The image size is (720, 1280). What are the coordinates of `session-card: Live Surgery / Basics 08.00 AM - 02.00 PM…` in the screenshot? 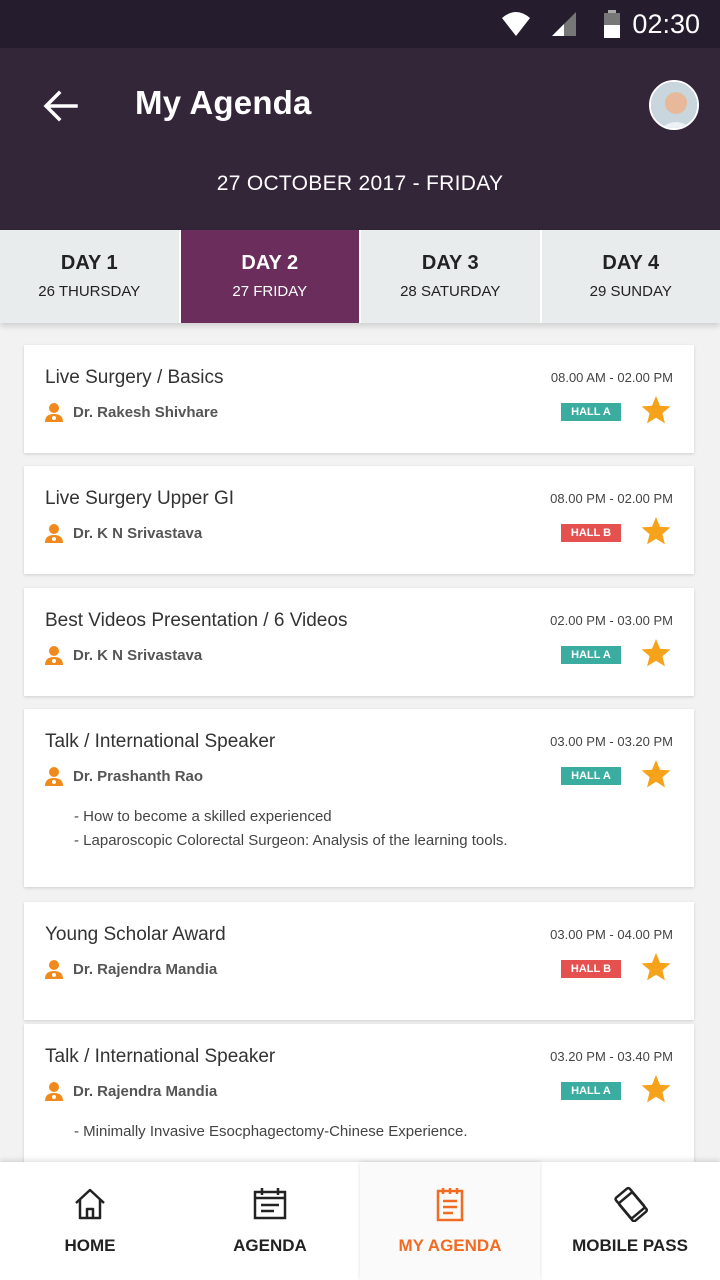 It's located at (359, 399).